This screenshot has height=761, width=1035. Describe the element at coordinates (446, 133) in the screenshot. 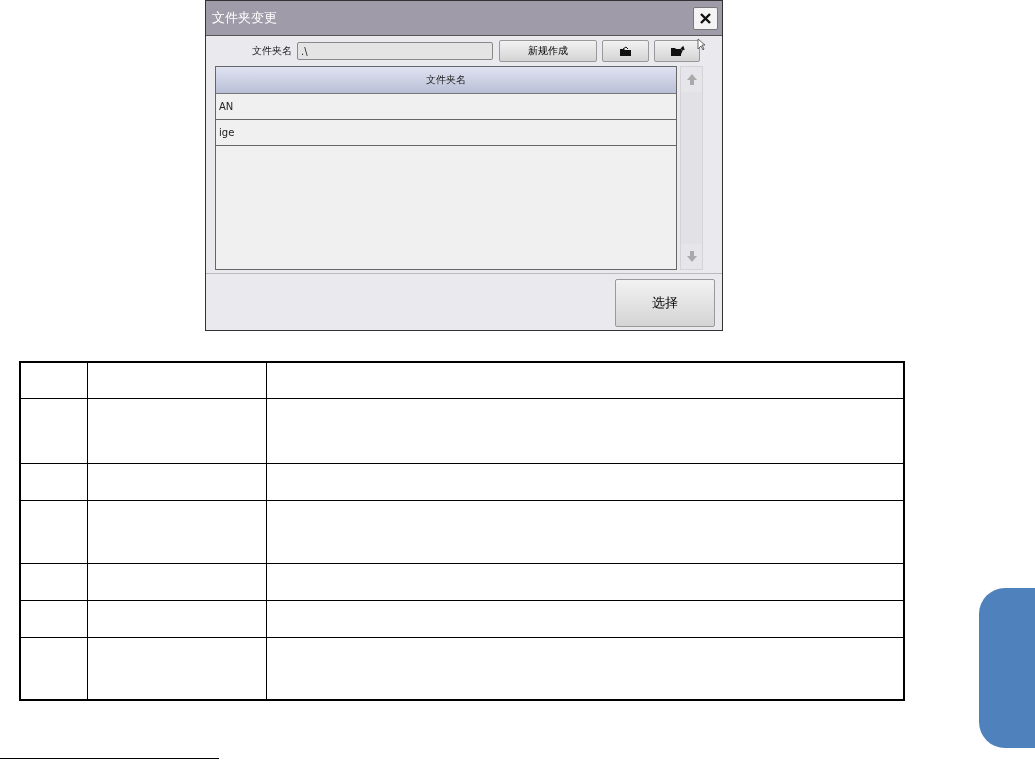

I see `list-row: ige` at that location.